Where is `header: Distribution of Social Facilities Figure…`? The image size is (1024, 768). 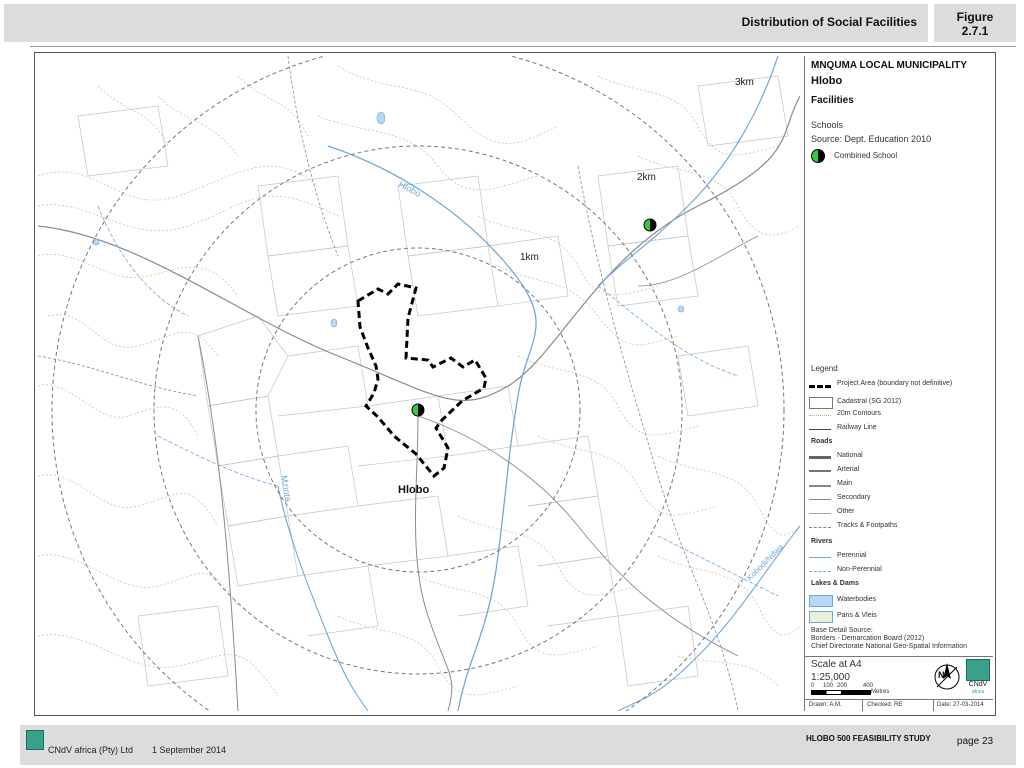 header: Distribution of Social Facilities Figure… is located at coordinates (512, 23).